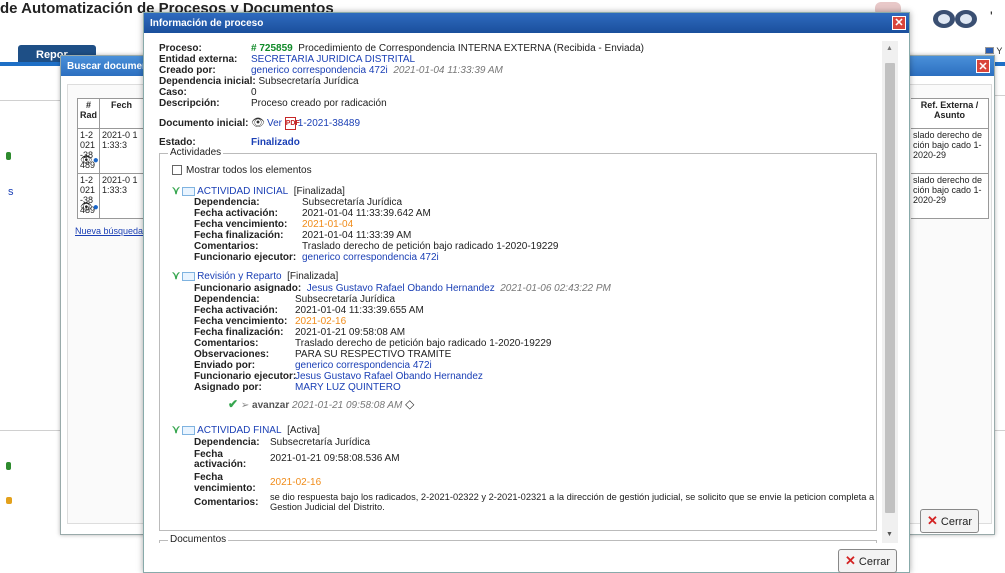 Image resolution: width=1005 pixels, height=573 pixels. Describe the element at coordinates (366, 213) in the screenshot. I see `field-value: 2021-01-04 11:33:39.642 AM` at that location.